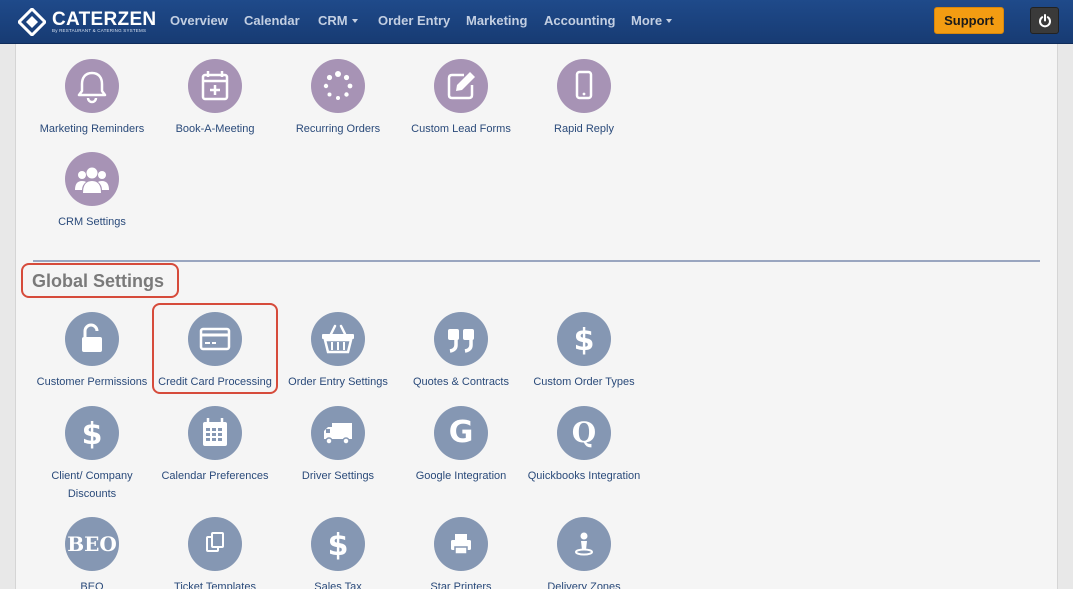 The width and height of the screenshot is (1073, 589). I want to click on tile-star-printers: Star Printers, so click(461, 553).